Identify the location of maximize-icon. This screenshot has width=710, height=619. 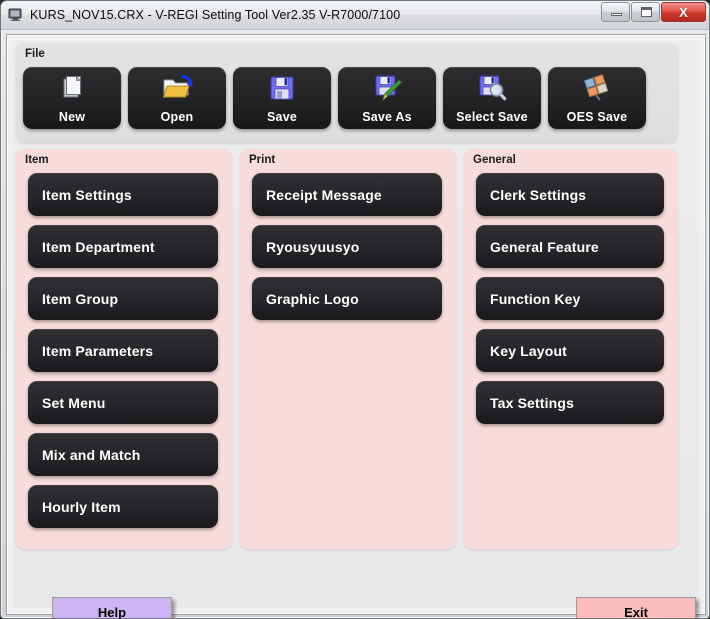
(646, 12).